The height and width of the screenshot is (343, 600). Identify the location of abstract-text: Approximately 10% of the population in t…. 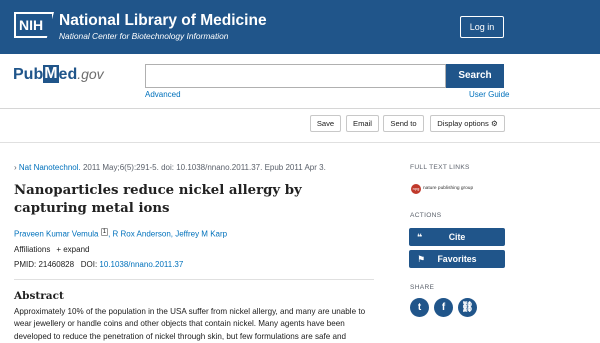
(190, 324).